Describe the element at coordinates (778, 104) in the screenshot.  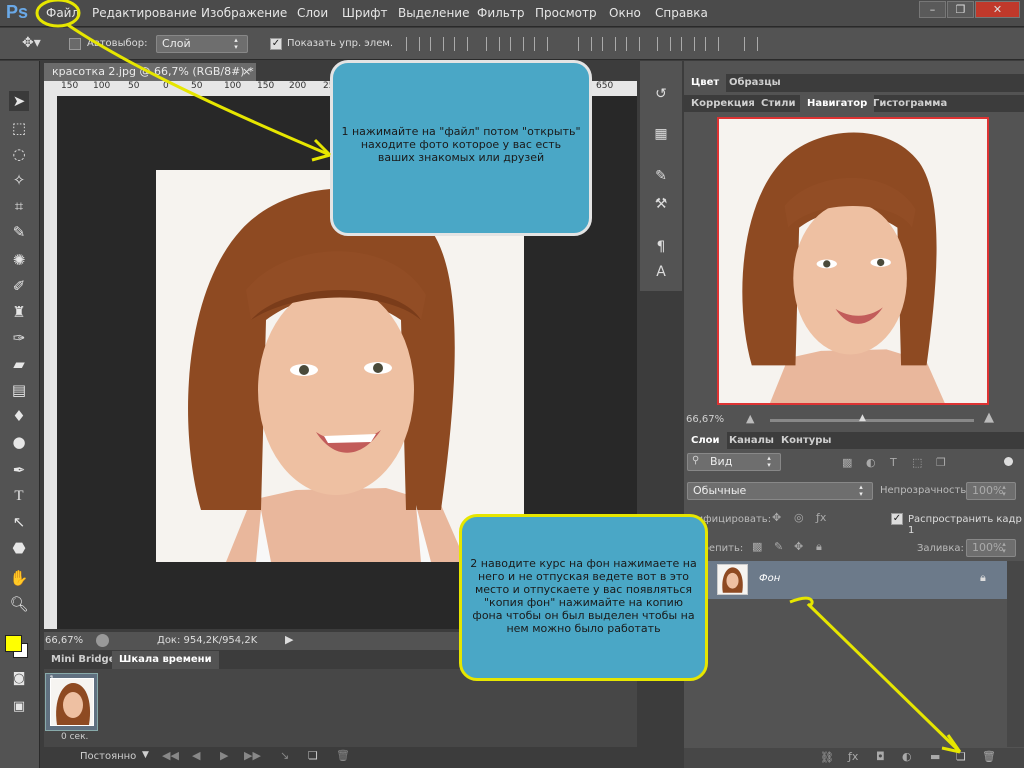
I see `tab-styles: Стили` at that location.